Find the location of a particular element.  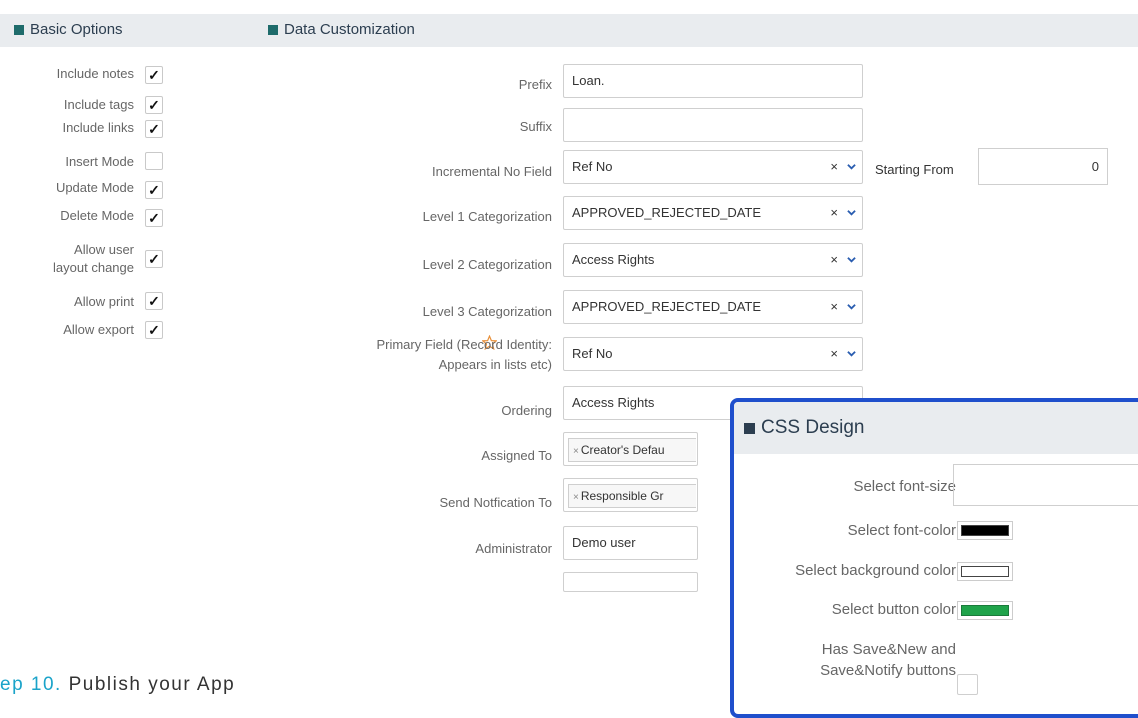

css-design-title-wrap: CSS Design is located at coordinates (804, 428).